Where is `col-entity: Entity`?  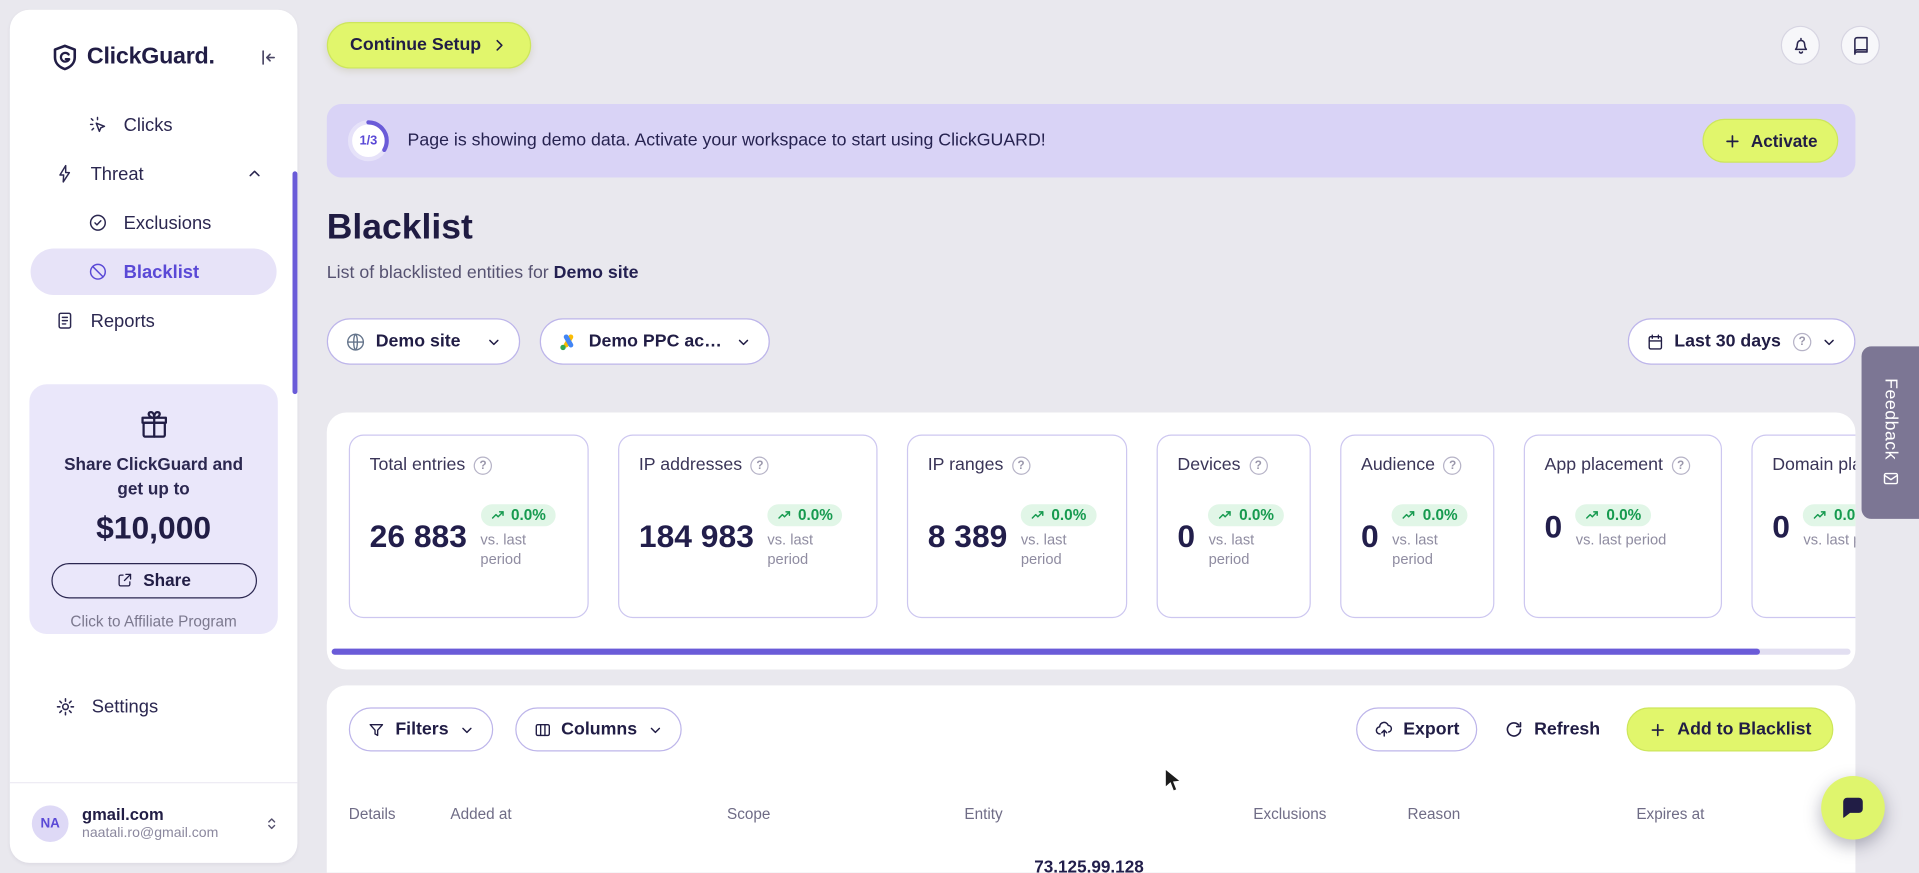 col-entity: Entity is located at coordinates (983, 813).